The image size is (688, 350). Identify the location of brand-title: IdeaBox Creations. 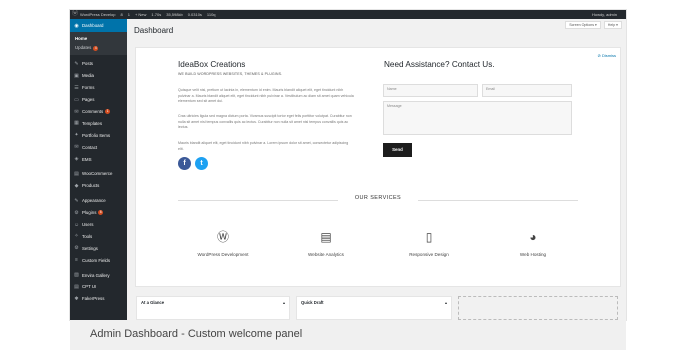
(212, 64).